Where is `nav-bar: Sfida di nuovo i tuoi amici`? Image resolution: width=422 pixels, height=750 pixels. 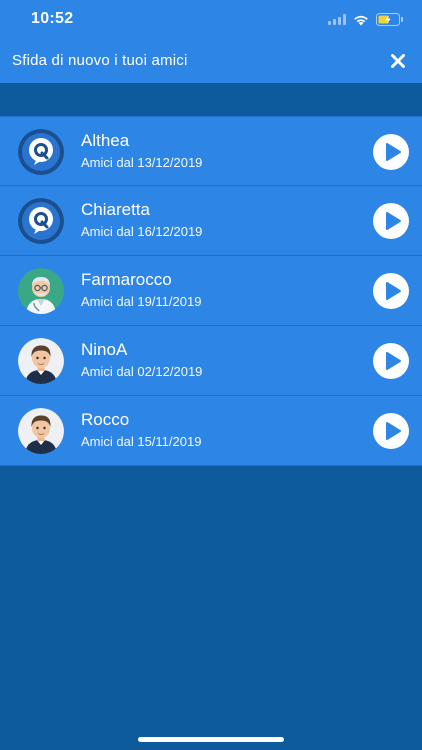 nav-bar: Sfida di nuovo i tuoi amici is located at coordinates (211, 61).